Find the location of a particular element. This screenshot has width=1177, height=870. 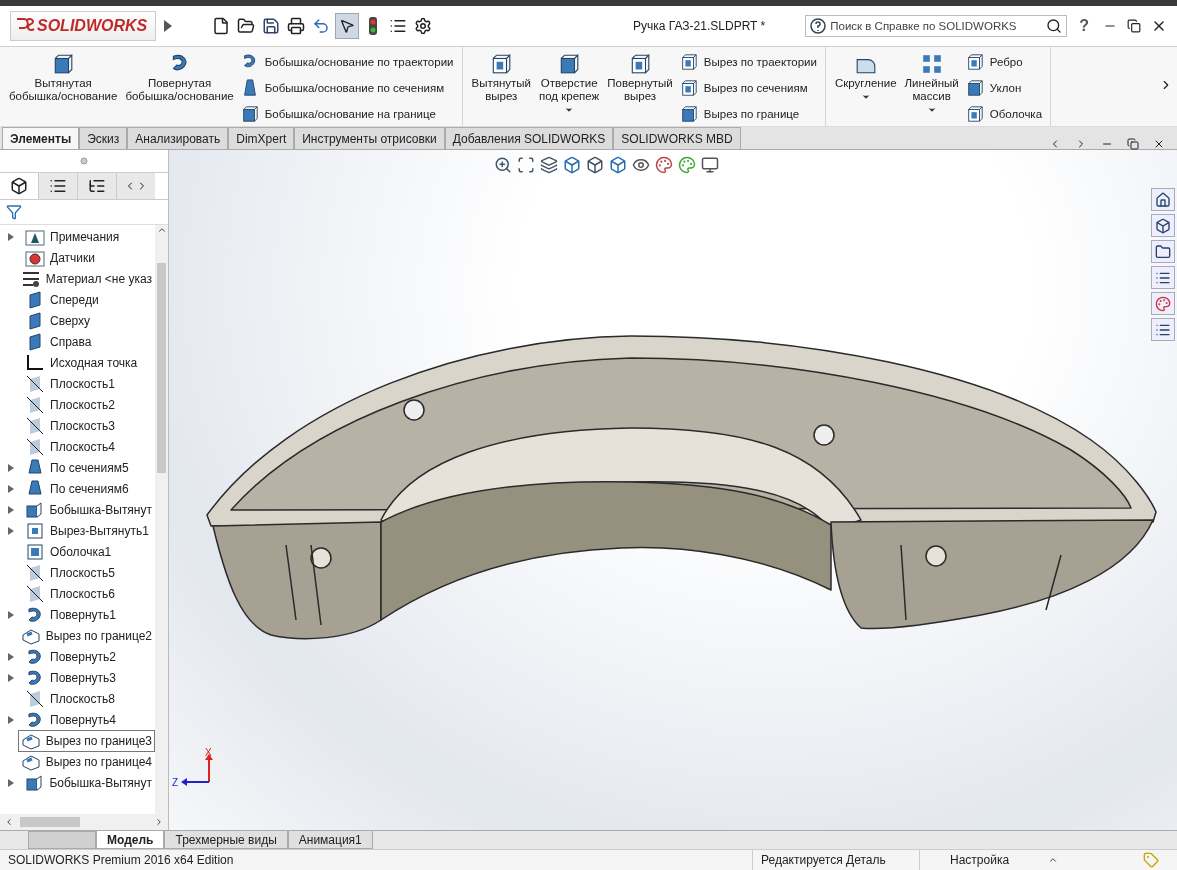

tree-item: Плоскость3 is located at coordinates (70, 425).